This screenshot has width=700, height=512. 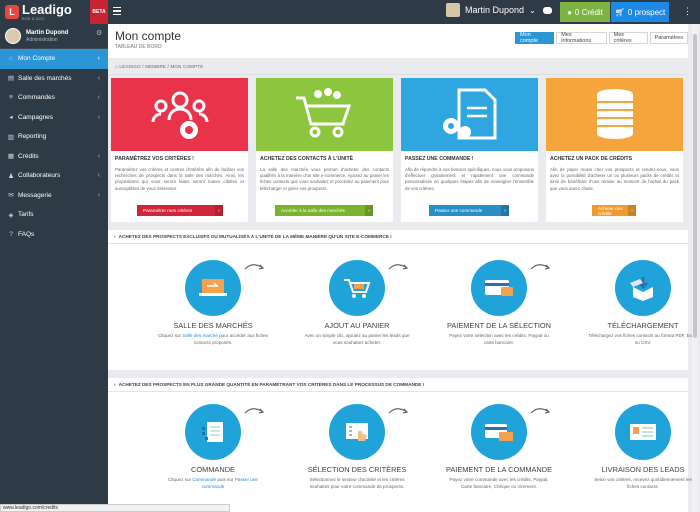 What do you see at coordinates (213, 325) in the screenshot?
I see `step-title: SALLE DES MARCHÉS` at bounding box center [213, 325].